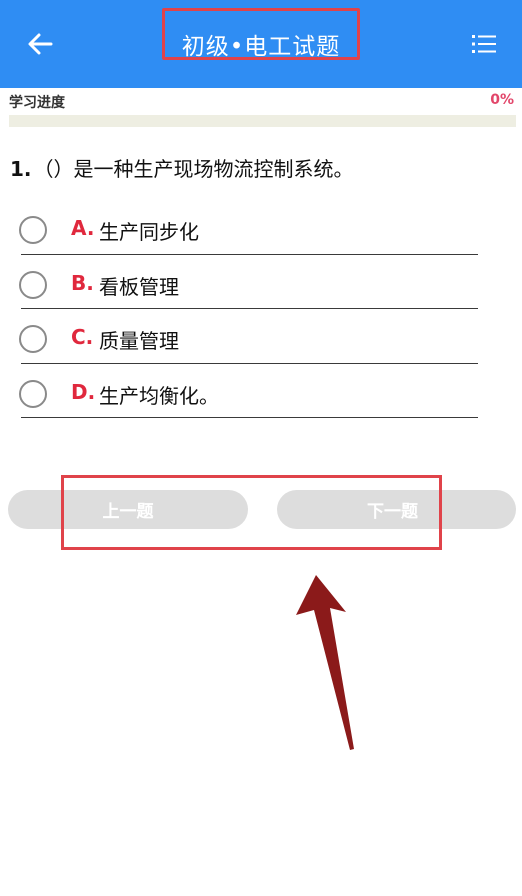  I want to click on progress-percent: 0%, so click(502, 100).